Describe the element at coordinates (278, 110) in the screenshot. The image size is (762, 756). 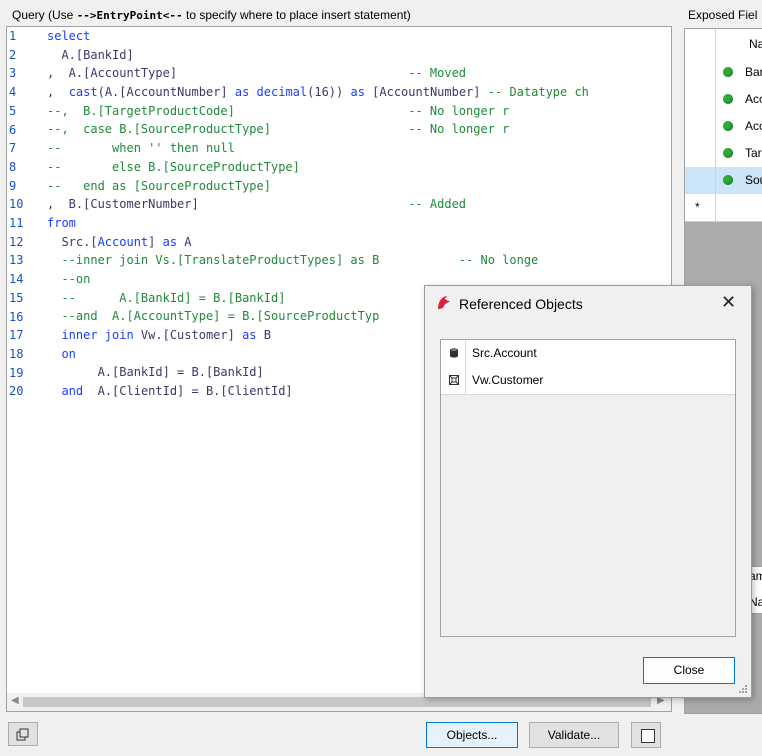
I see `code-token: --, B.[TargetProductCode] -- No longer r` at that location.